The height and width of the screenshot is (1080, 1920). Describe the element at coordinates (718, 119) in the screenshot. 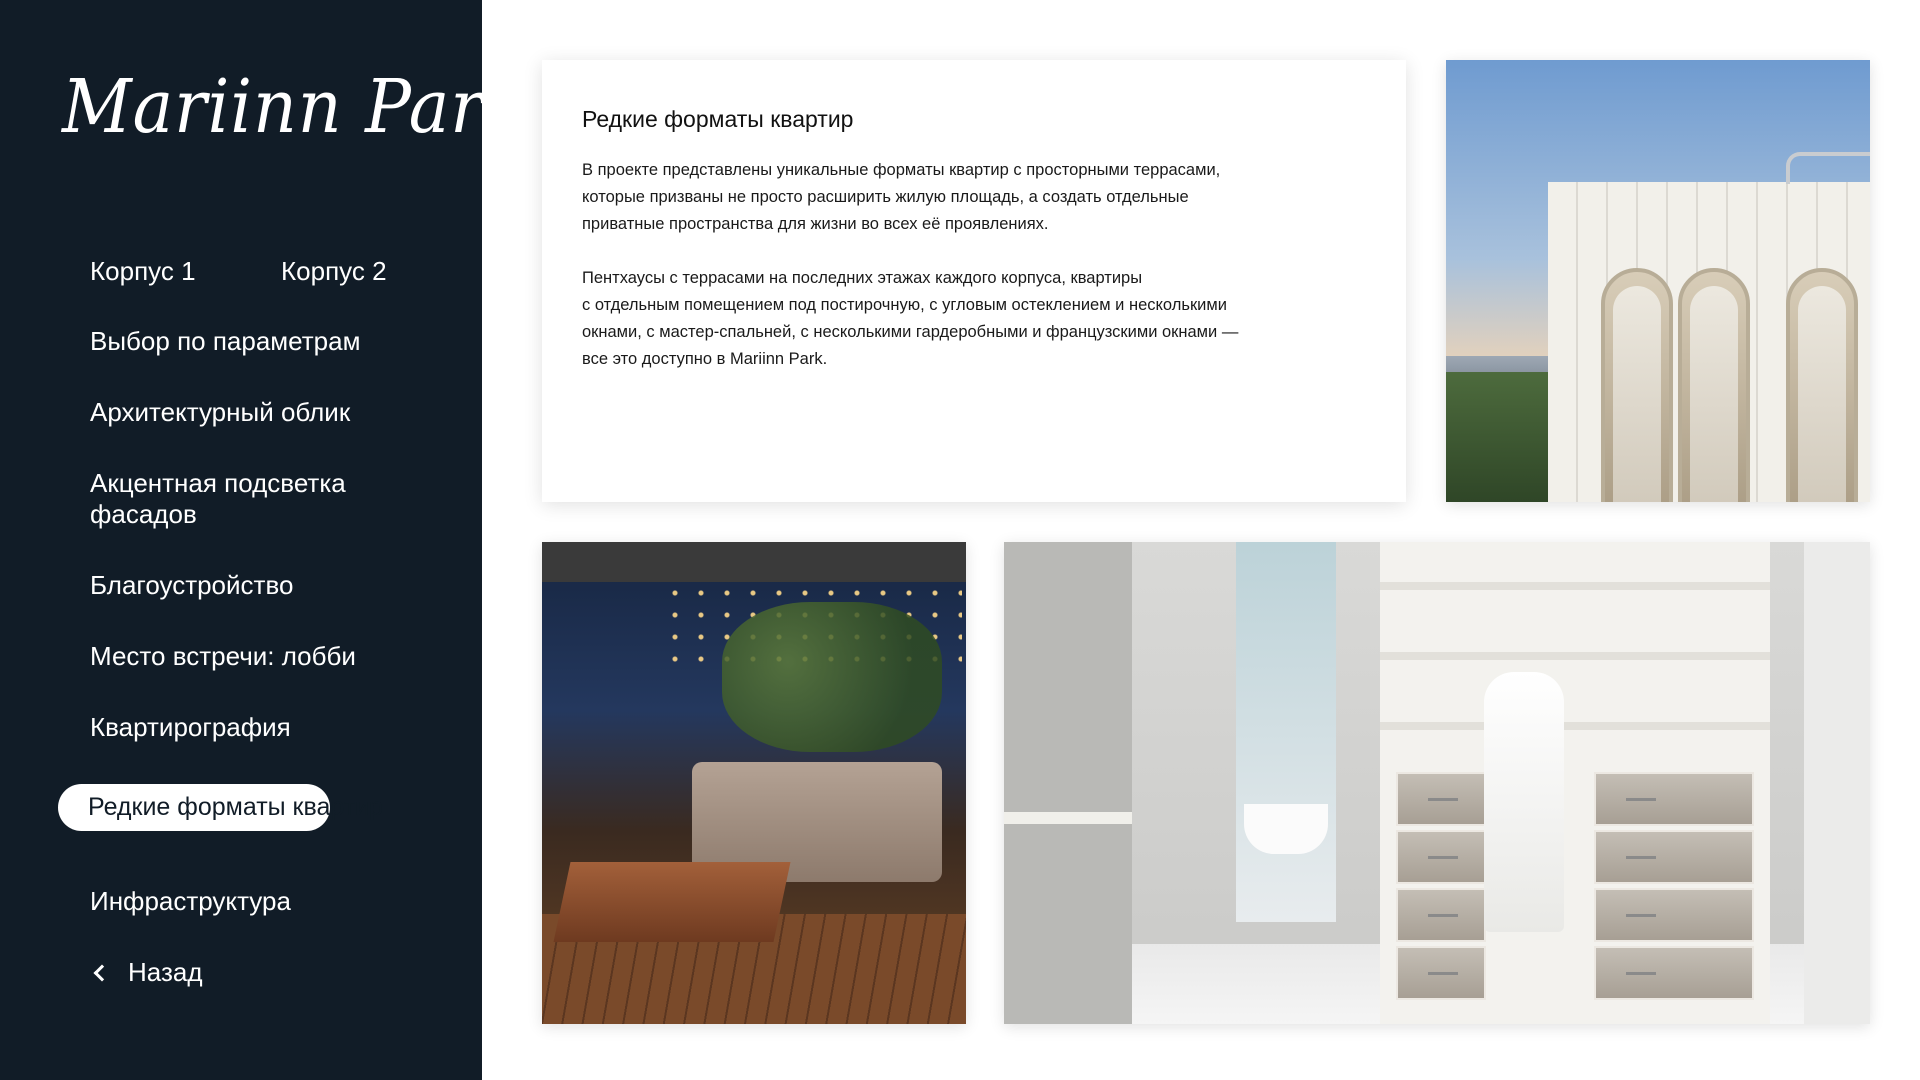

I see `card-title: Редкие форматы квартир` at that location.